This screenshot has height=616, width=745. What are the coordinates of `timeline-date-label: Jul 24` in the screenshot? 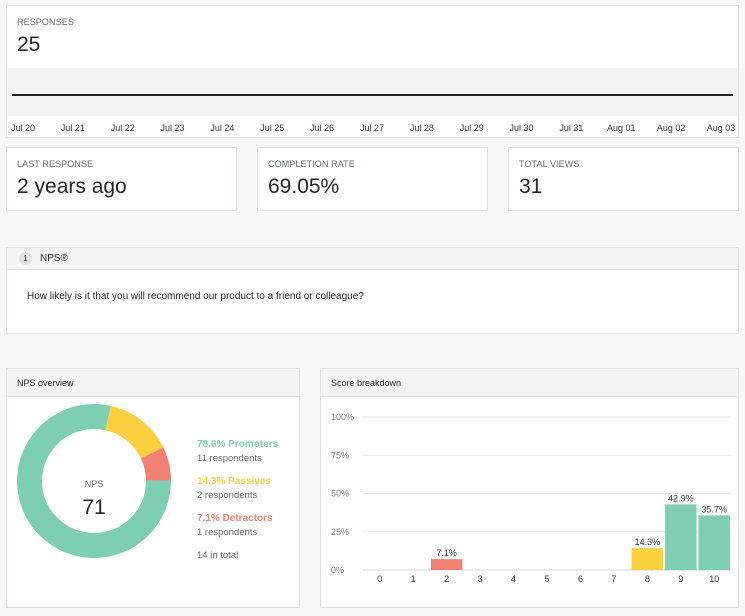 It's located at (222, 128).